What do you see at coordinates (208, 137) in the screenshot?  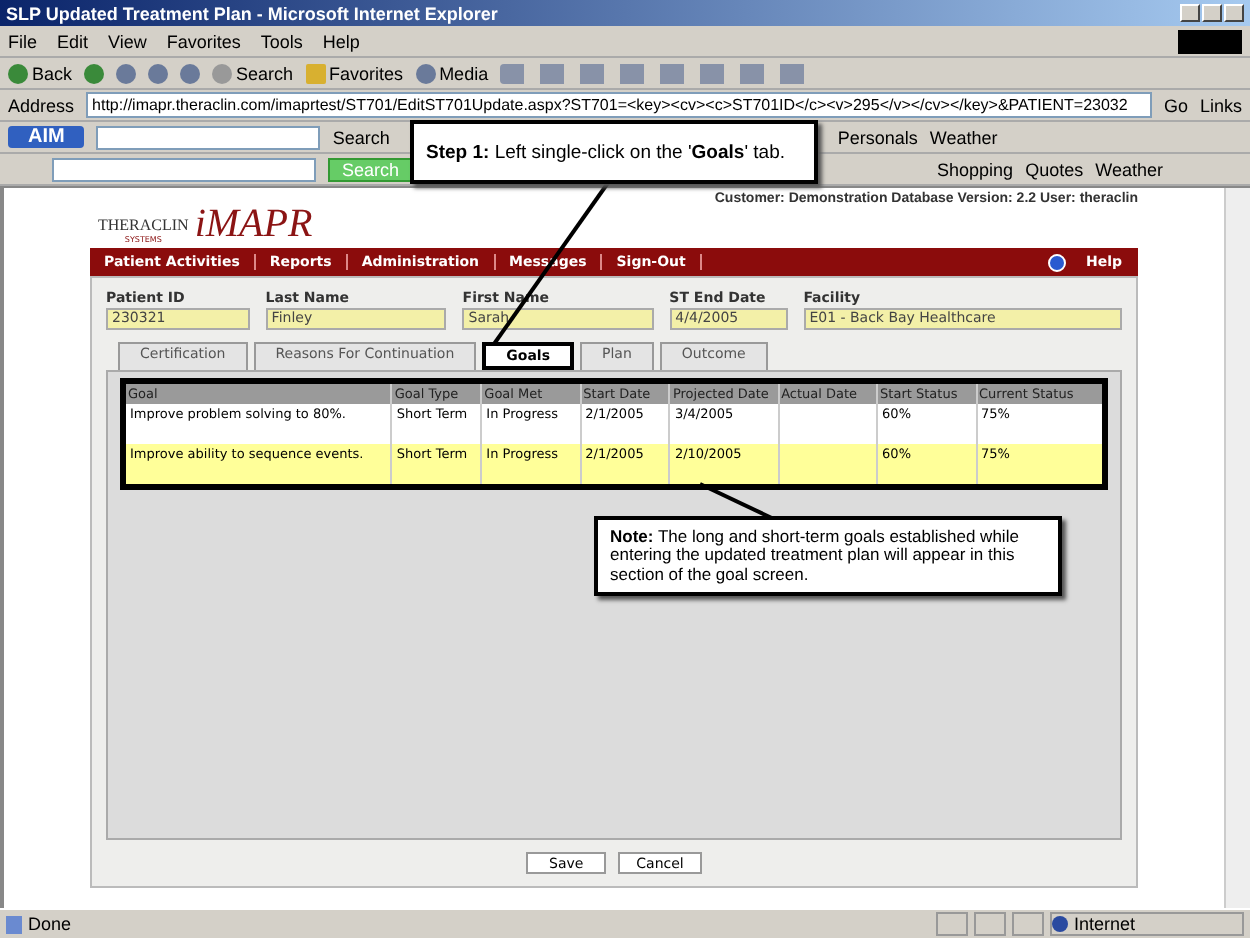 I see `aim-search-field` at bounding box center [208, 137].